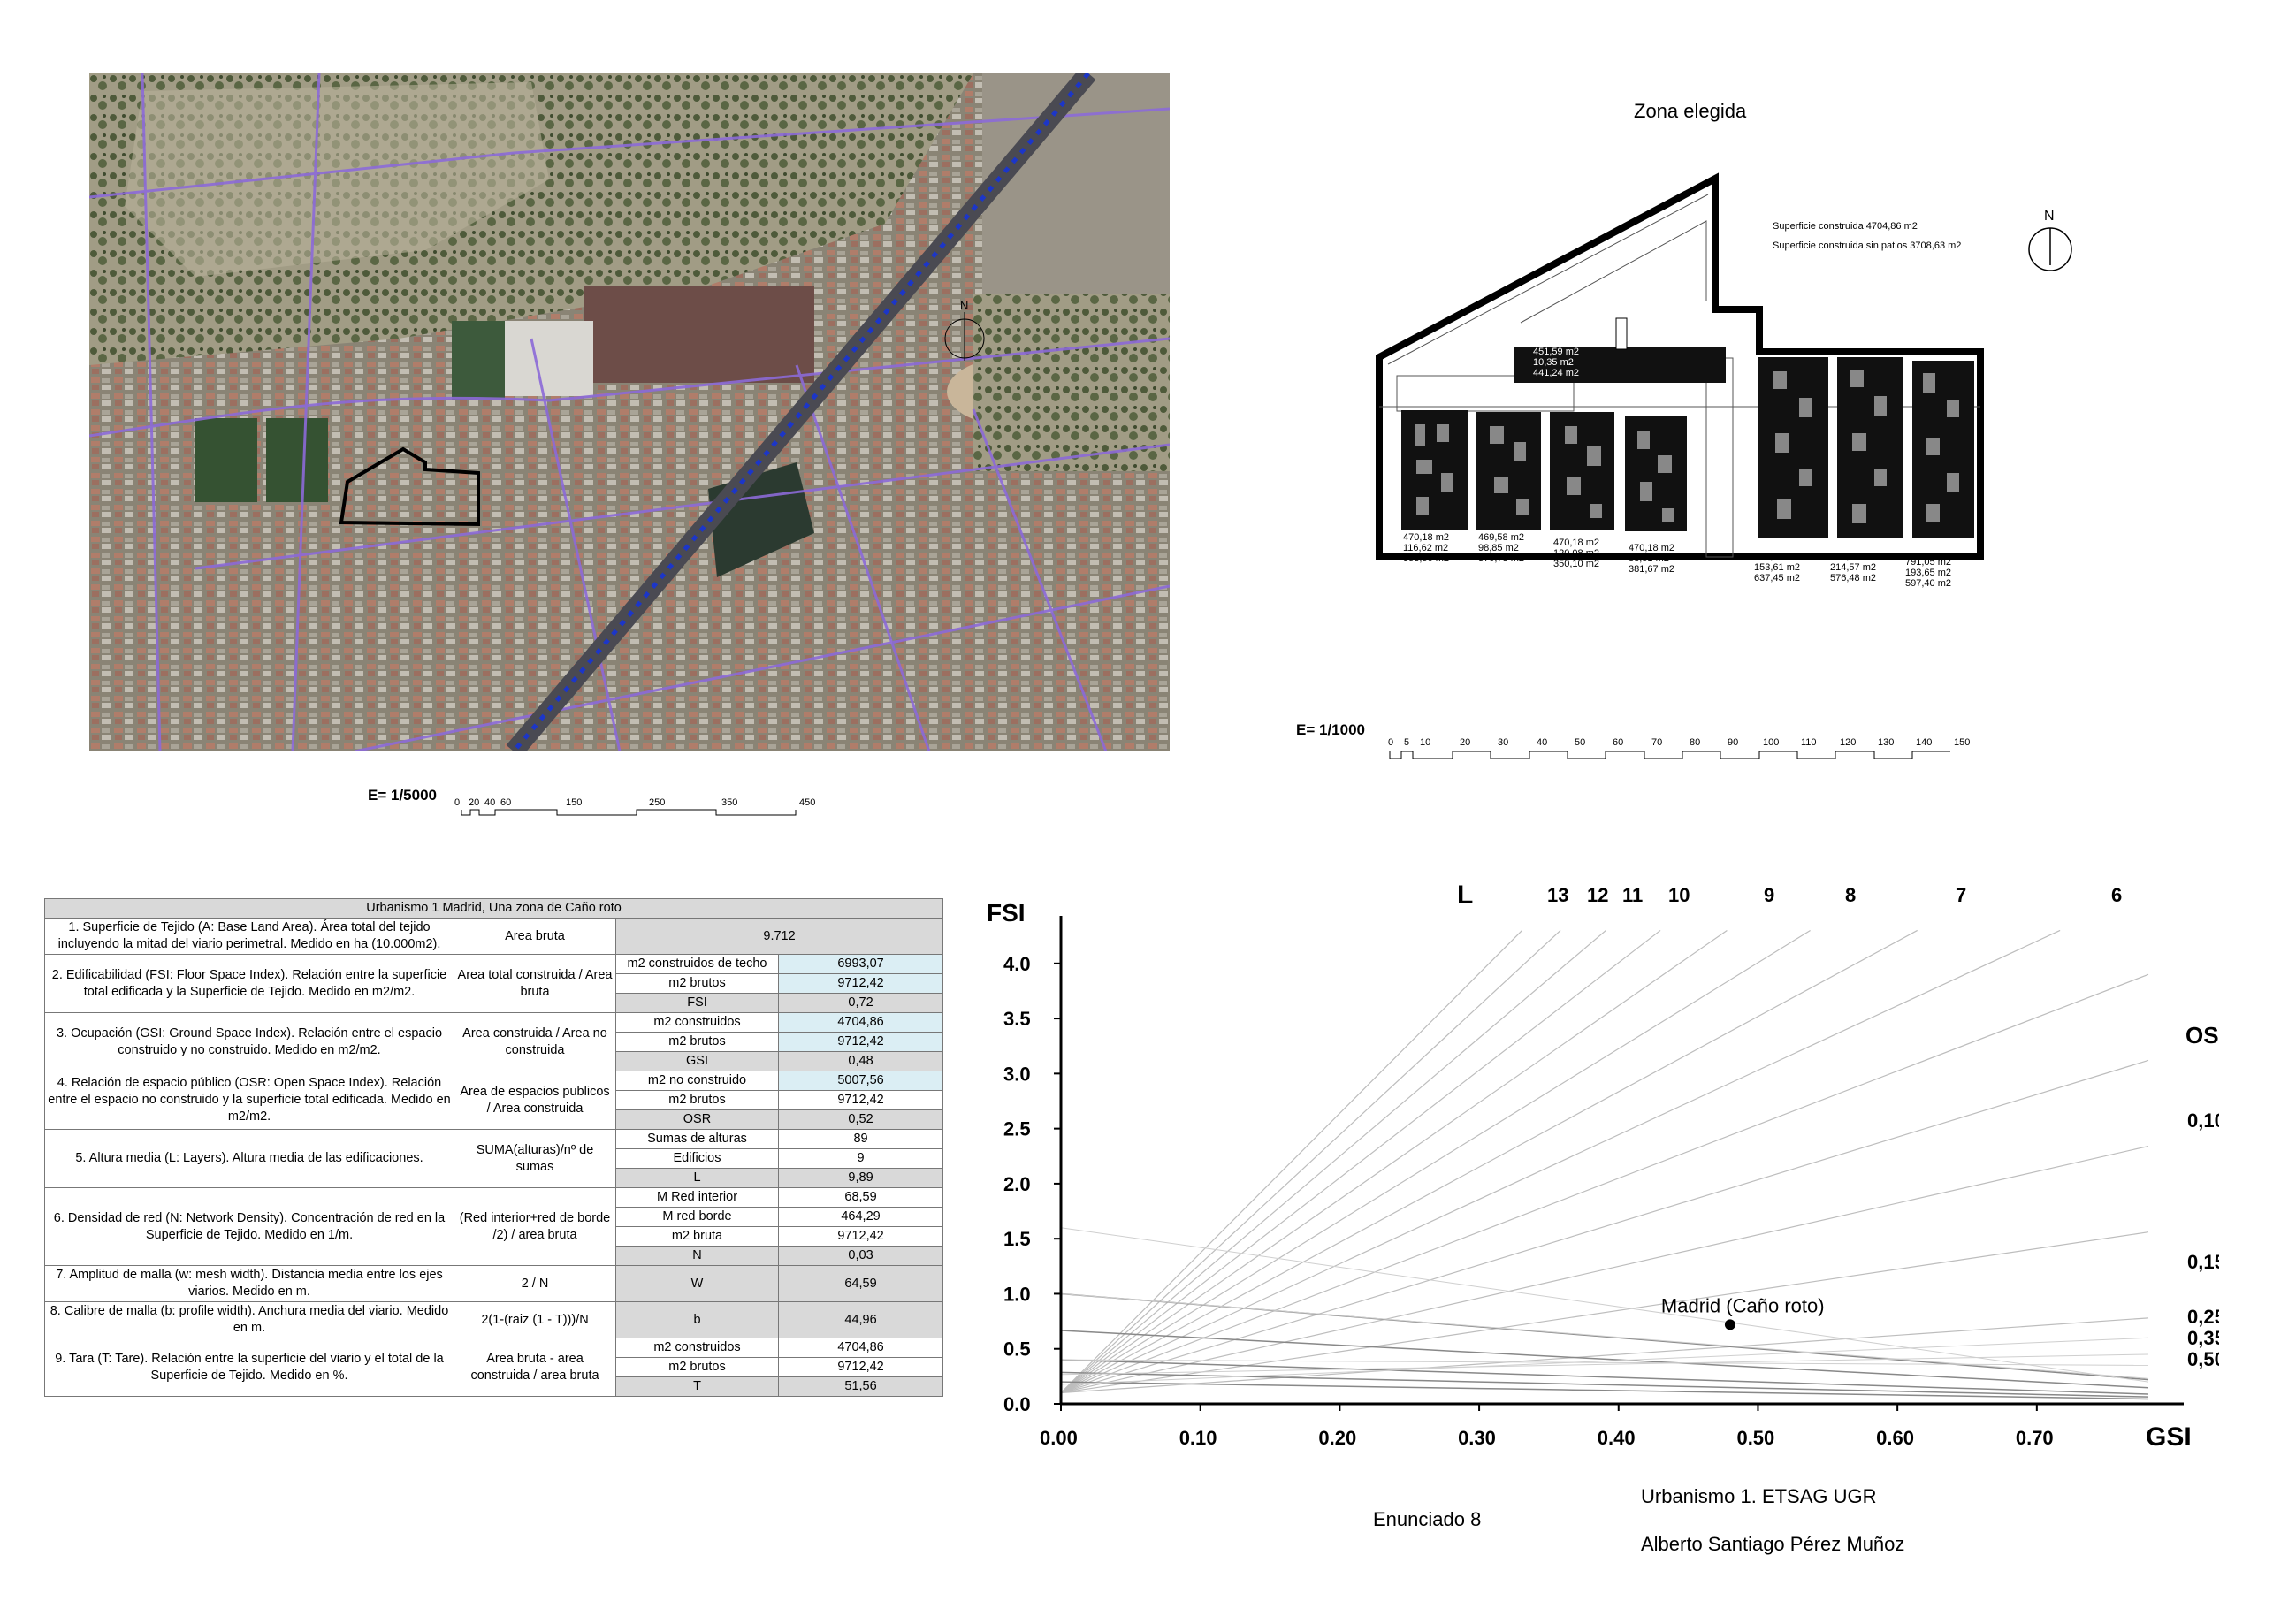 The image size is (2296, 1624). I want to click on plan-scale-tick: 5, so click(1407, 742).